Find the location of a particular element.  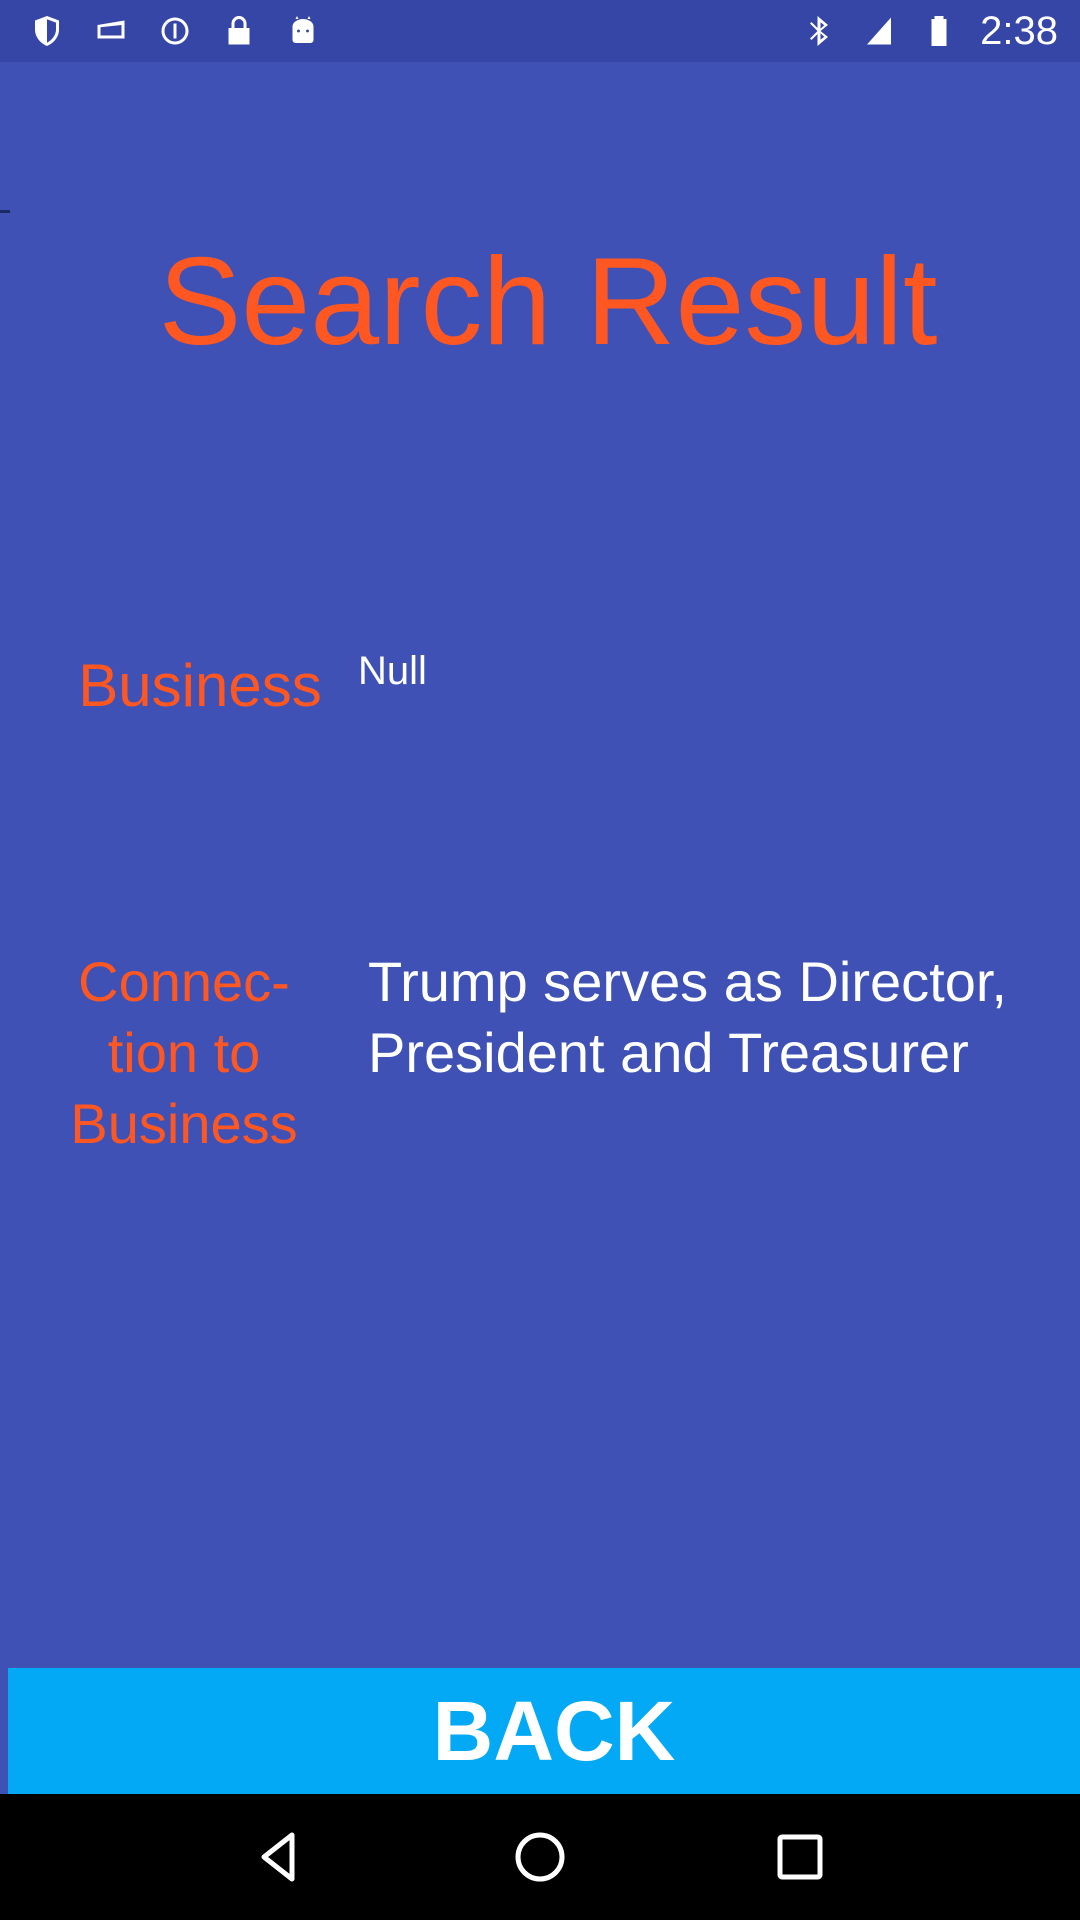

android-icon is located at coordinates (303, 31).